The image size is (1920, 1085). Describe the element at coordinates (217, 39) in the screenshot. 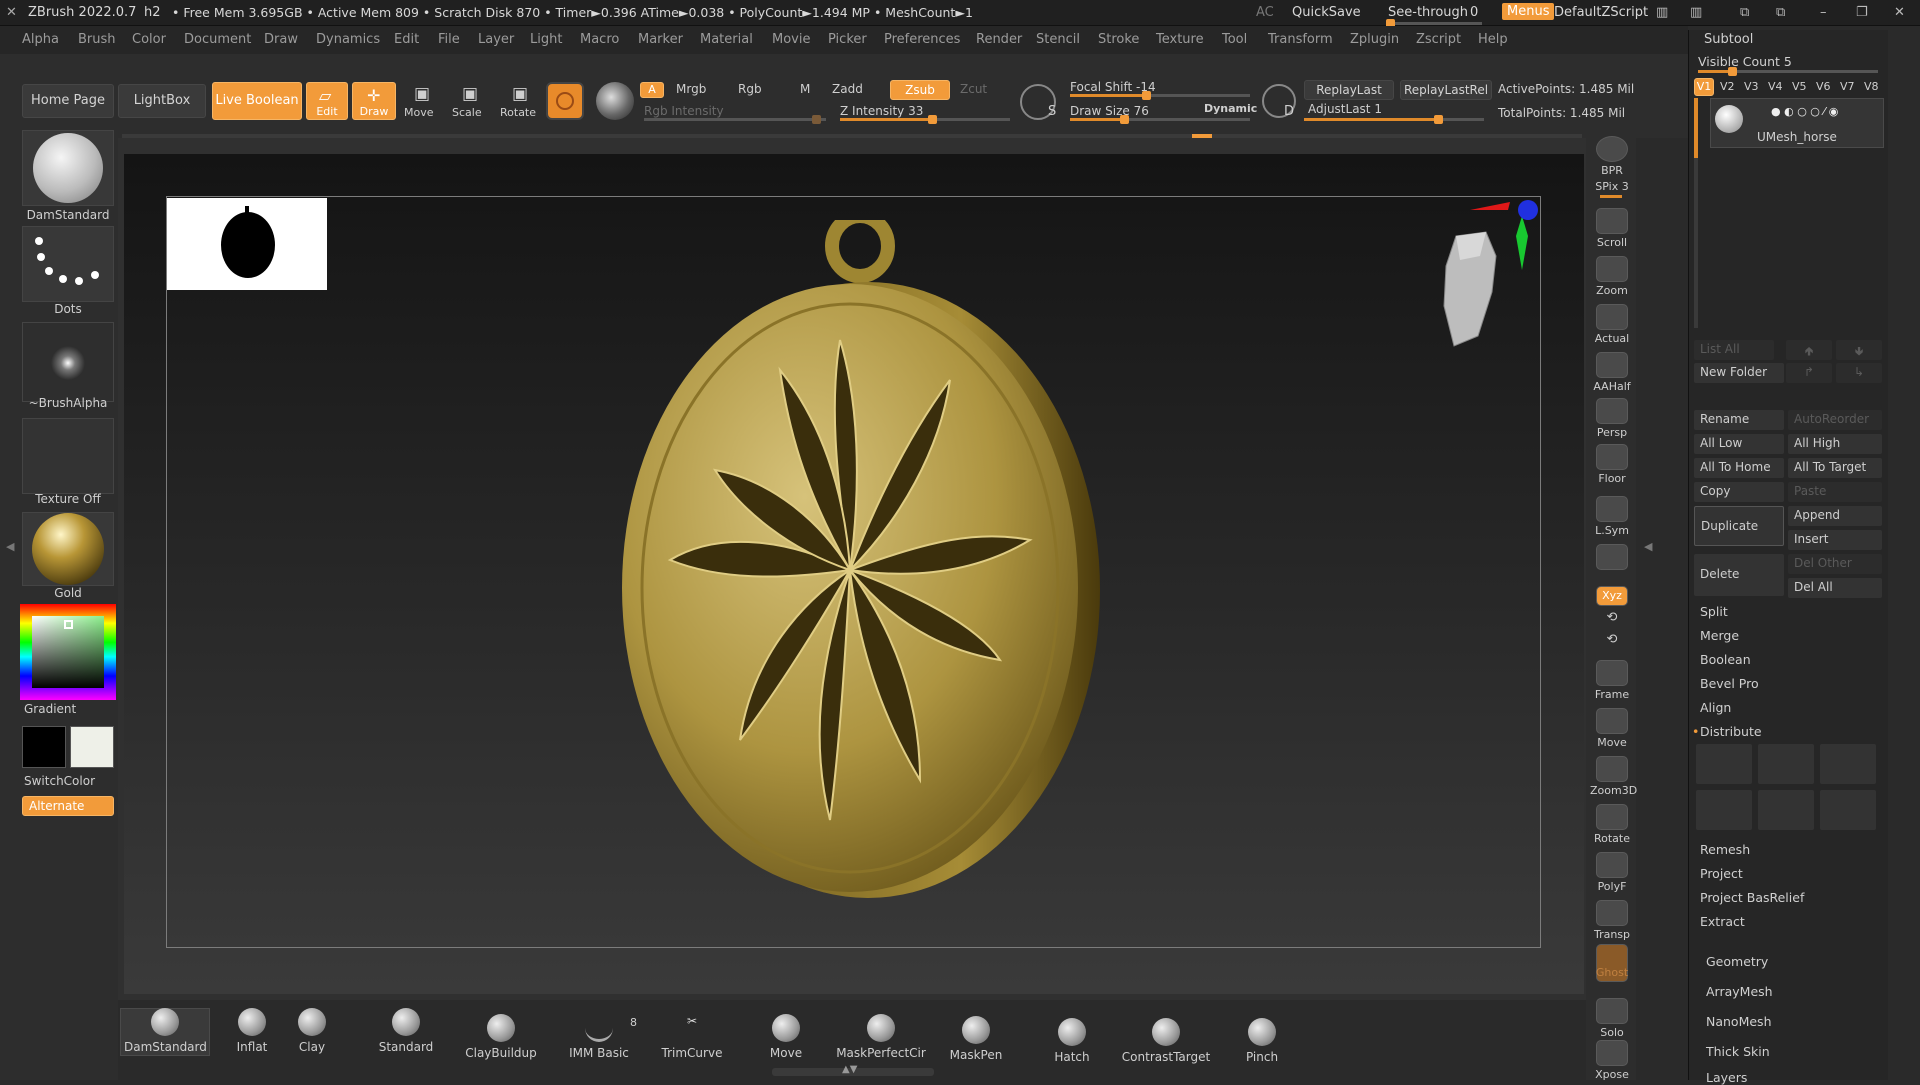

I see `menu-document: Document` at that location.